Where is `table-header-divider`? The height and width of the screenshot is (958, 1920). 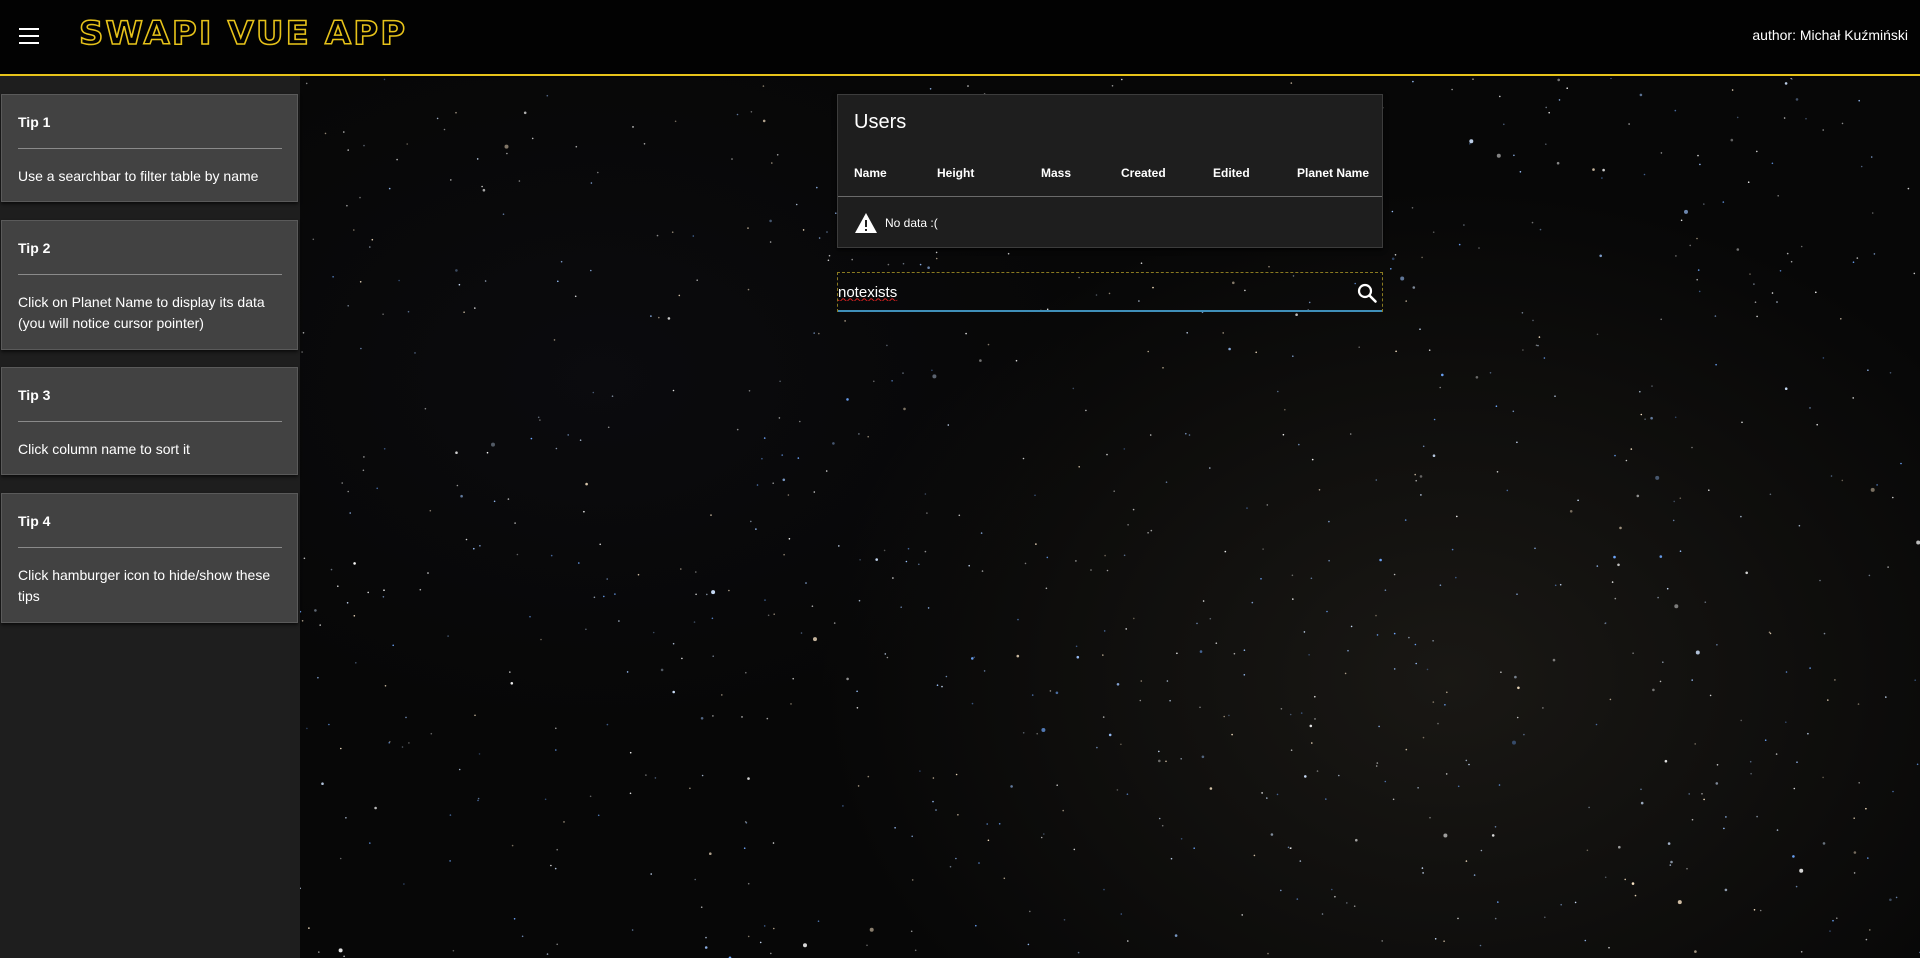 table-header-divider is located at coordinates (1110, 196).